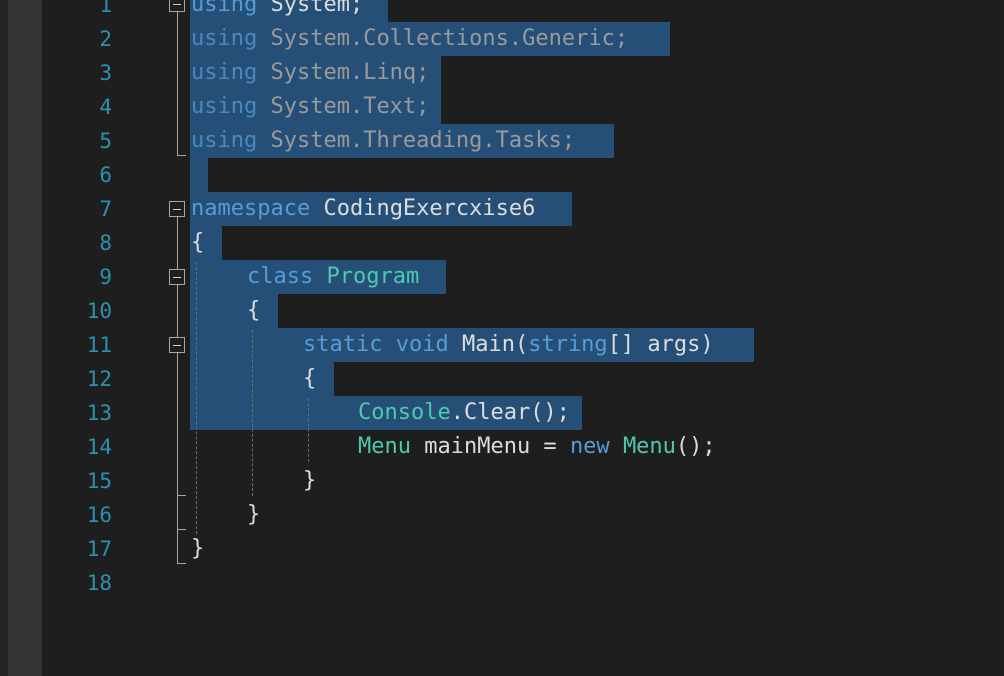 The image size is (1004, 676). I want to click on code-line-4: using System.Text;, so click(310, 107).